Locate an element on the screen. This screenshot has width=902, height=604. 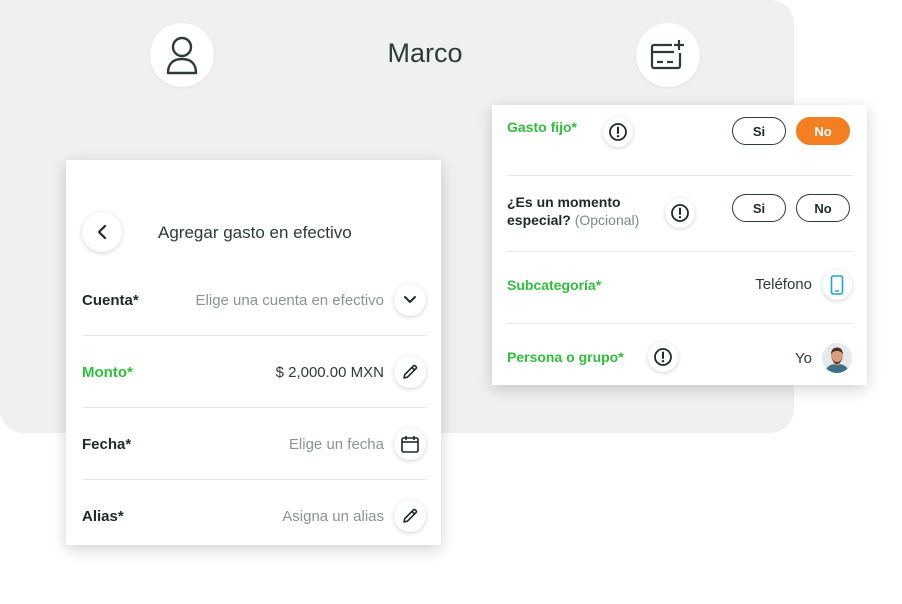
special-moment-yes-button: Si is located at coordinates (759, 208).